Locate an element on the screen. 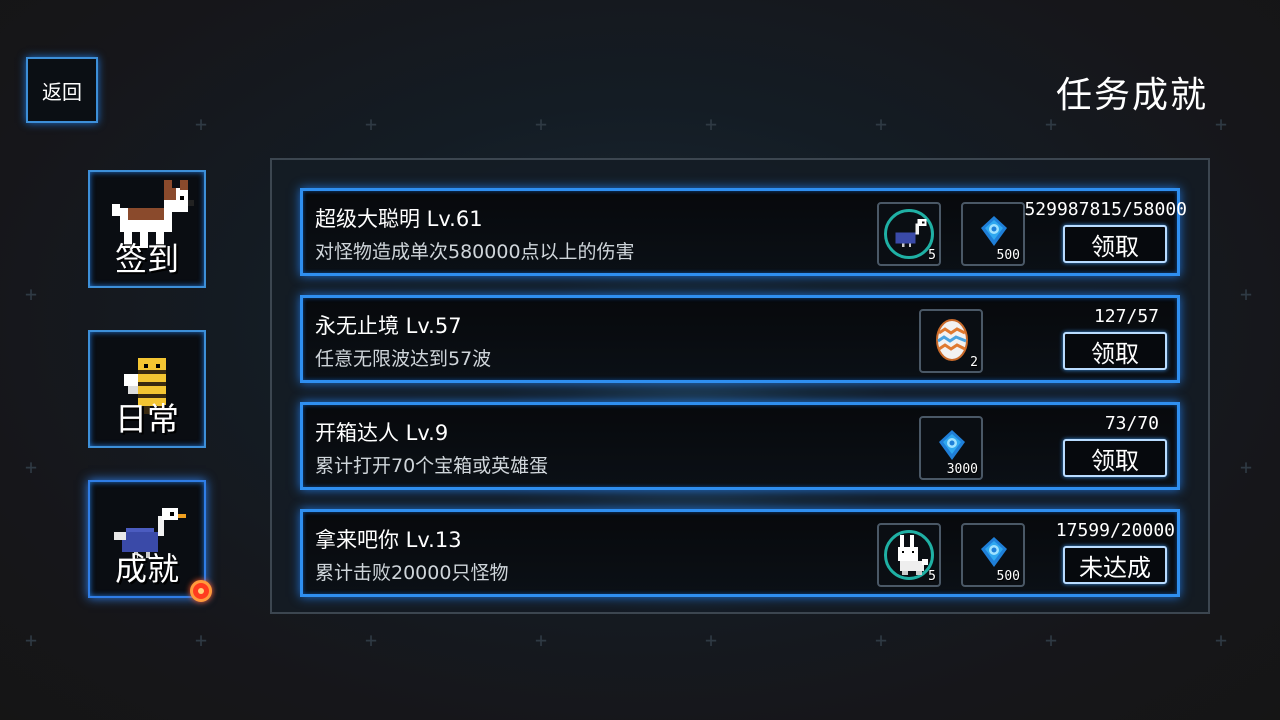 This screenshot has width=1280, height=720. achievement-name: 永无止境 Lv.57 is located at coordinates (388, 326).